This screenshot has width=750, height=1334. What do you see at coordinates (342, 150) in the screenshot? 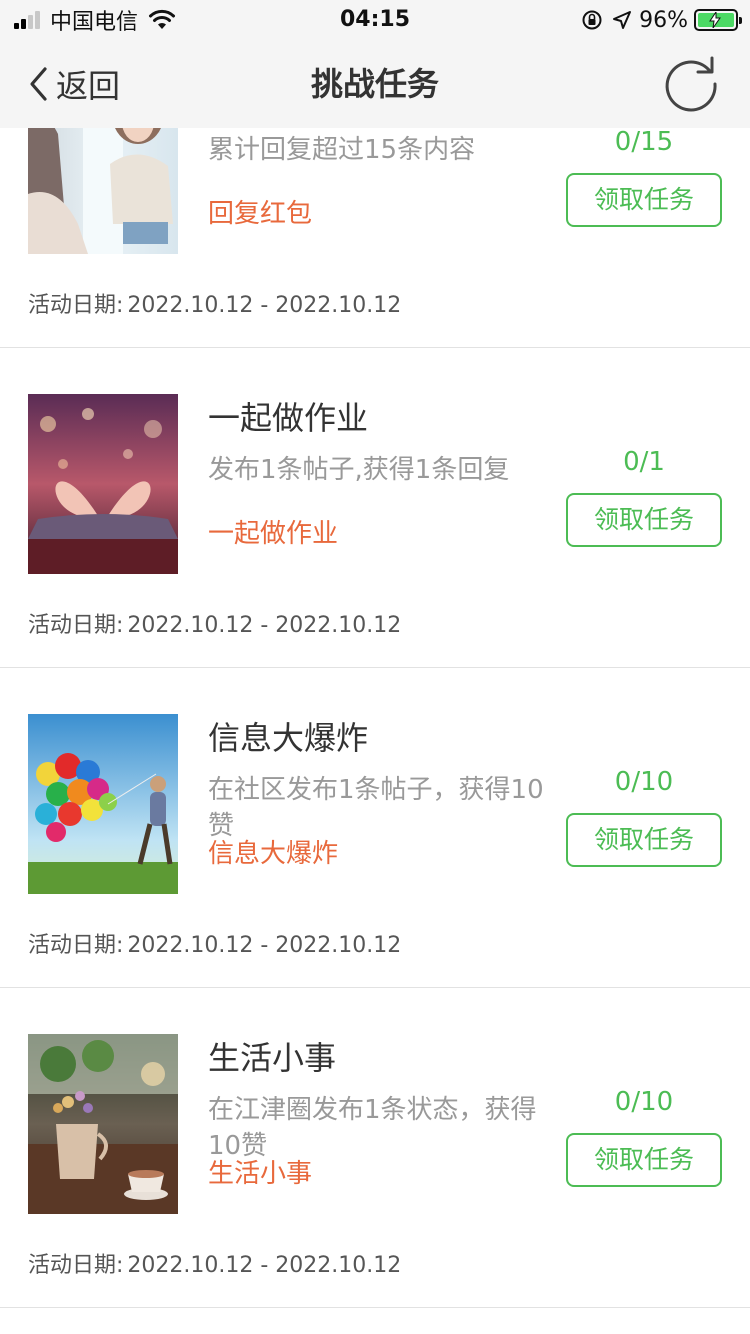
I see `task-description: 累计回复超过15条内容` at bounding box center [342, 150].